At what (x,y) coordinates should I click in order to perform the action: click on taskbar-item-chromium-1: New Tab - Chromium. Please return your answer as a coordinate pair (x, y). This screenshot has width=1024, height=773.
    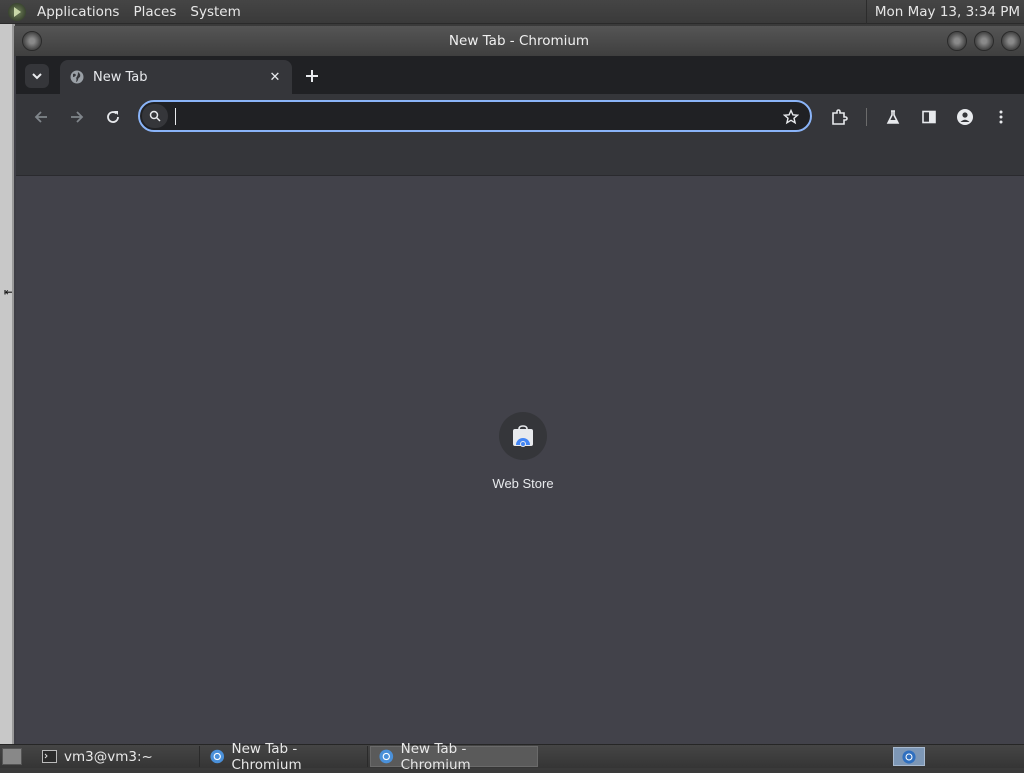
    Looking at the image, I should click on (285, 757).